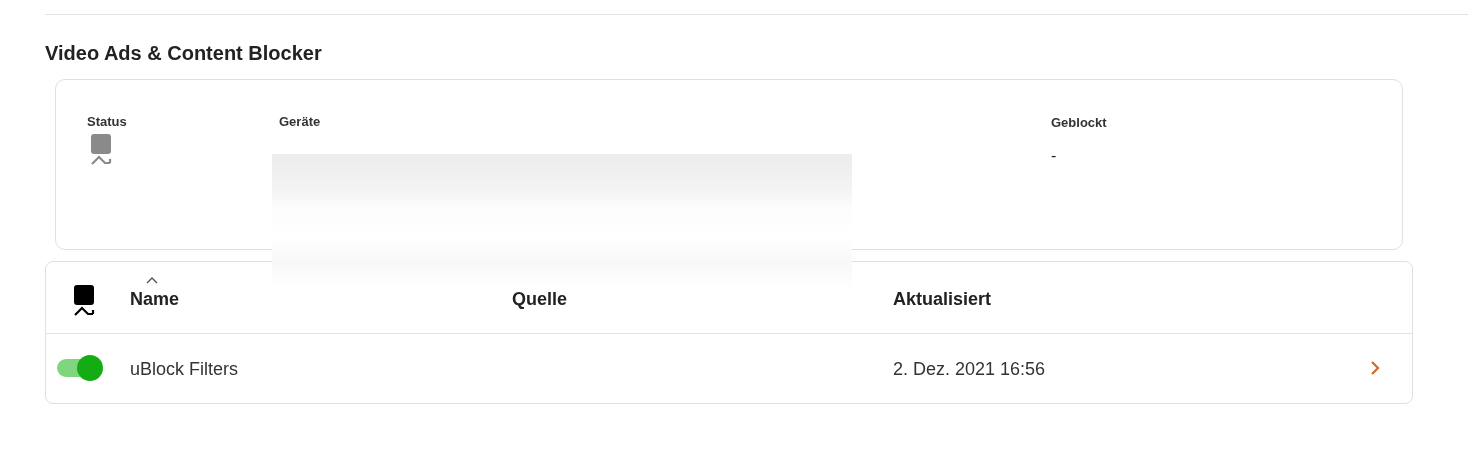 This screenshot has height=473, width=1468. Describe the element at coordinates (300, 122) in the screenshot. I see `field-label: Geräte` at that location.